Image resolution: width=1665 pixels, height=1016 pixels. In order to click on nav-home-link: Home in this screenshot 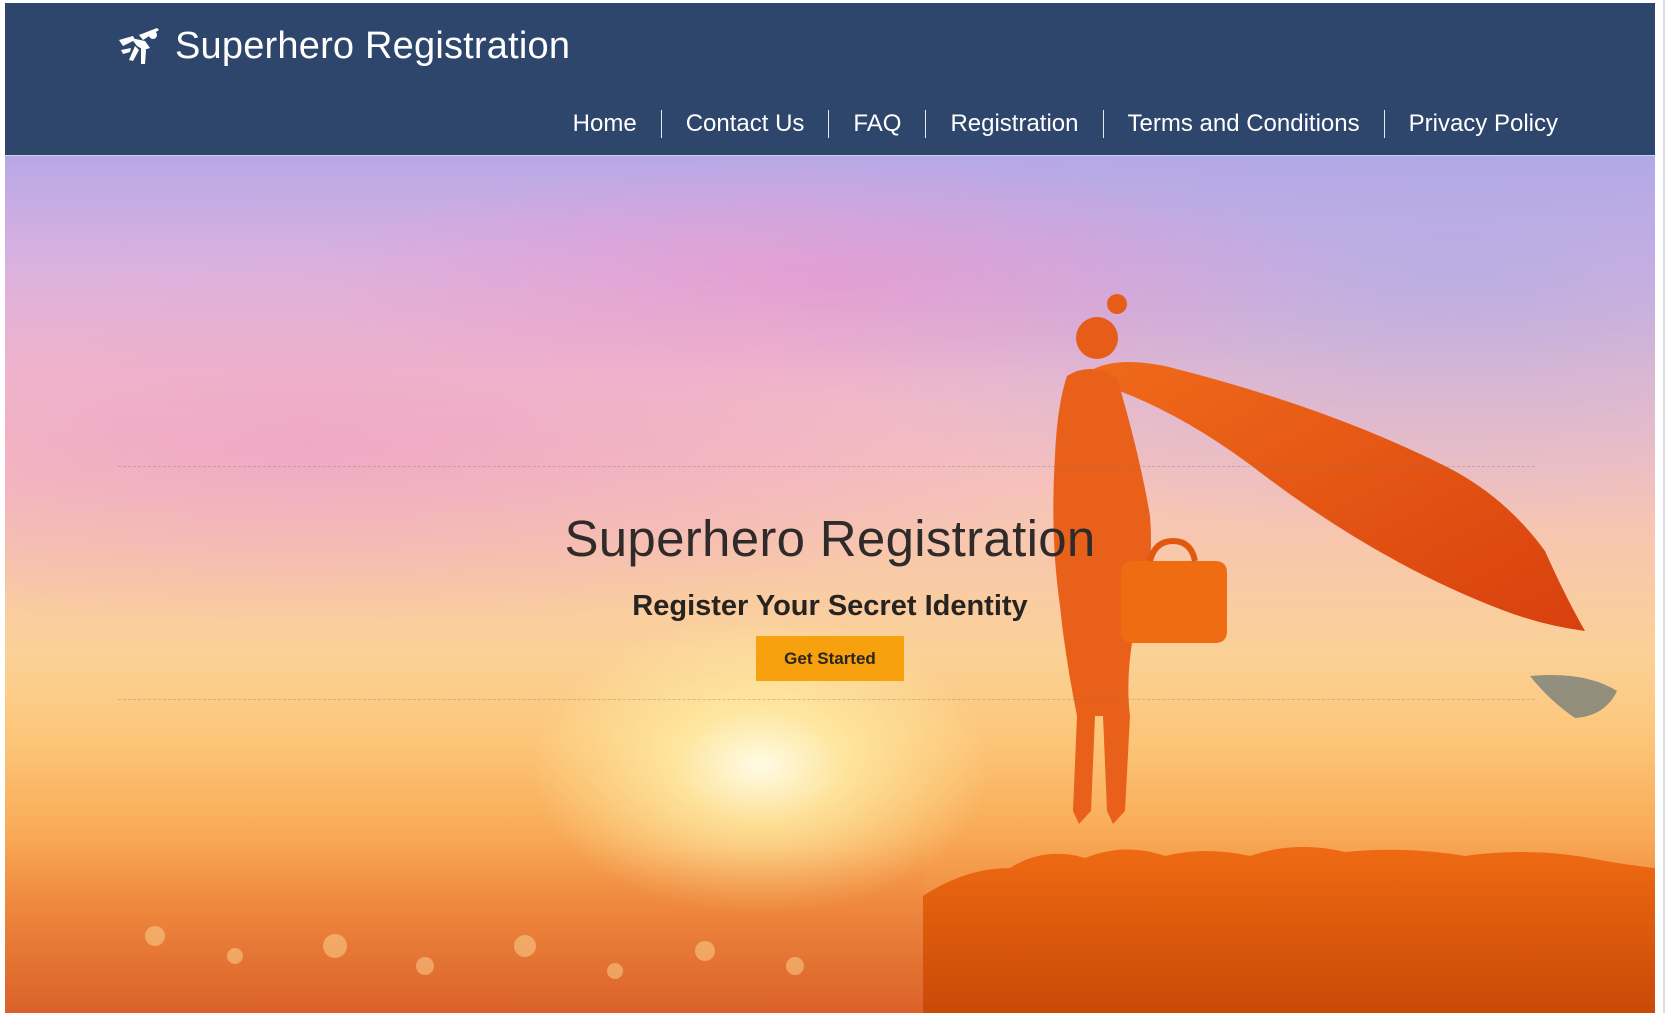, I will do `click(605, 124)`.